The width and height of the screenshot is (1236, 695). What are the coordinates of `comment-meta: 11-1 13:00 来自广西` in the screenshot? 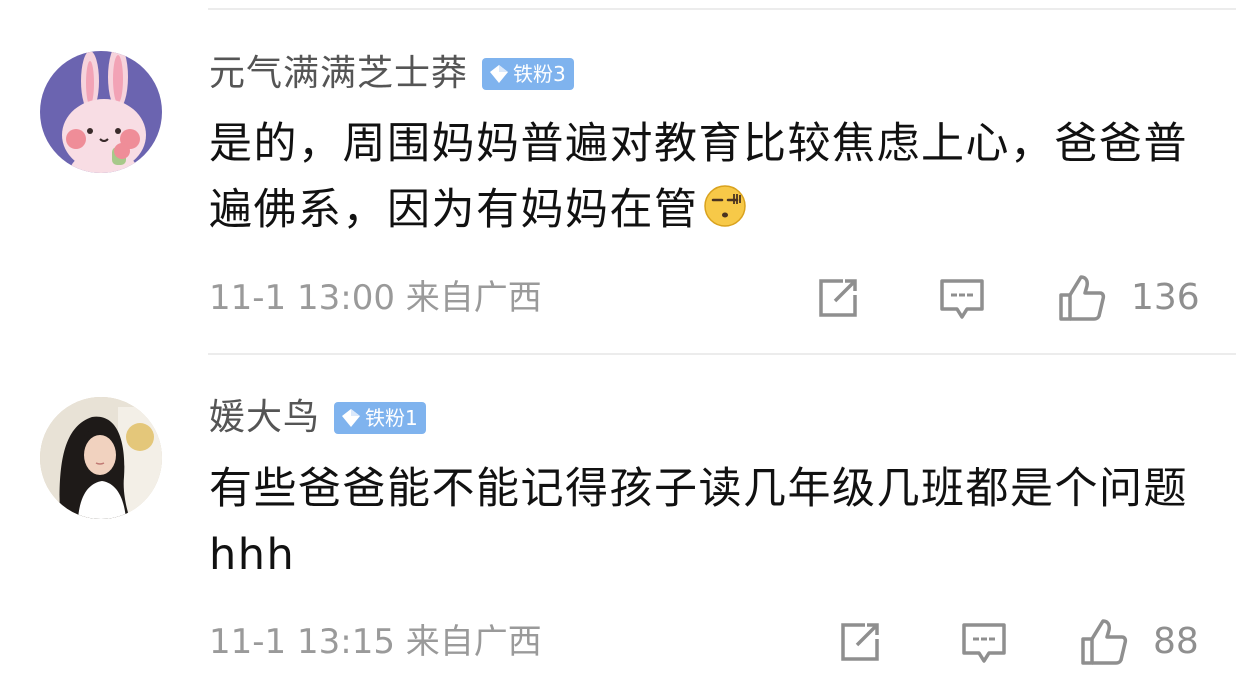 It's located at (375, 298).